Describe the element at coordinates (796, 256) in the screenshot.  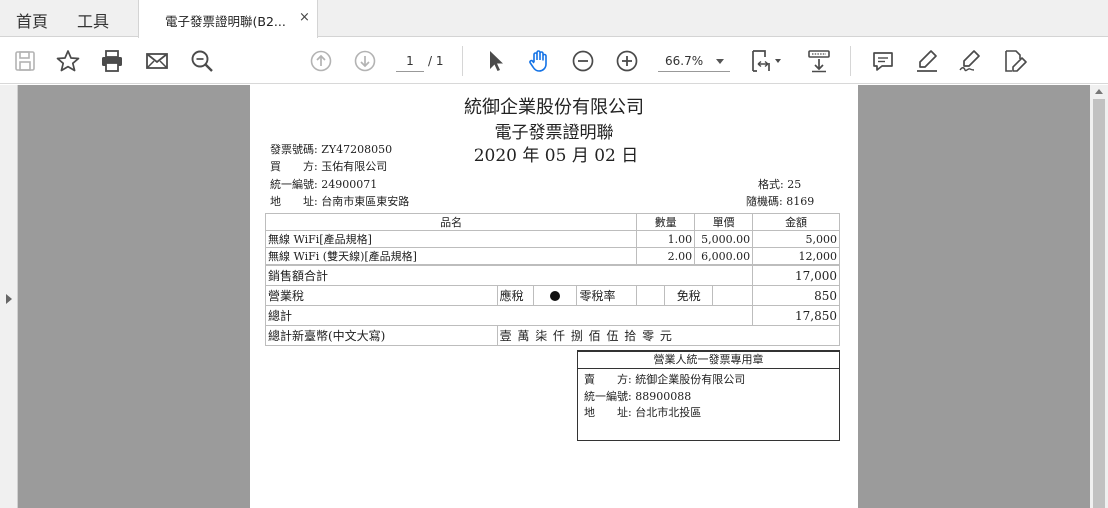
I see `item-amount: 12,000` at that location.